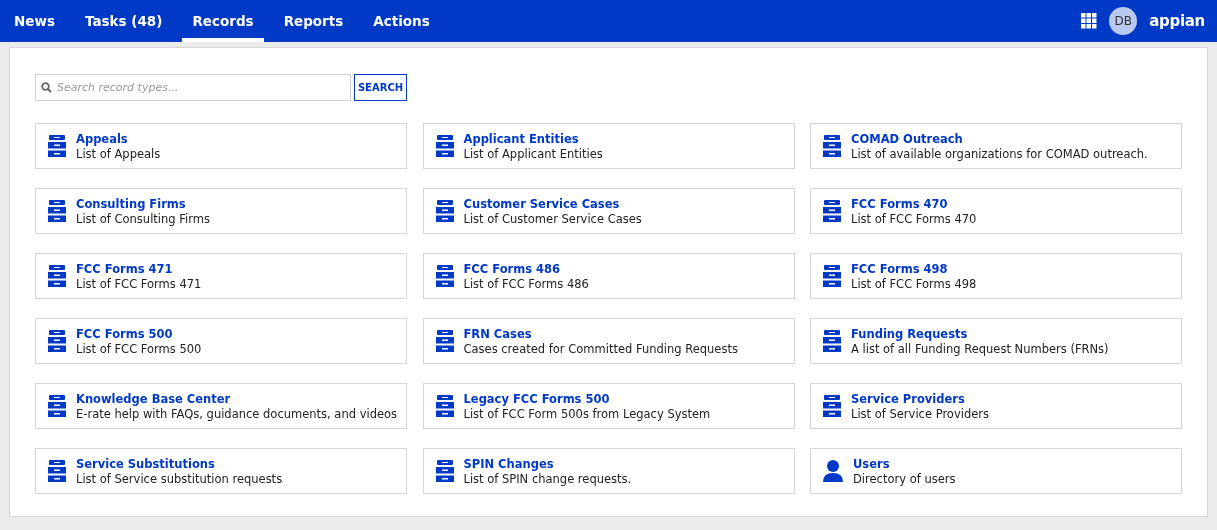 This screenshot has height=530, width=1217. I want to click on record-card: FCC Forms 486 List of FCC Forms 486, so click(608, 276).